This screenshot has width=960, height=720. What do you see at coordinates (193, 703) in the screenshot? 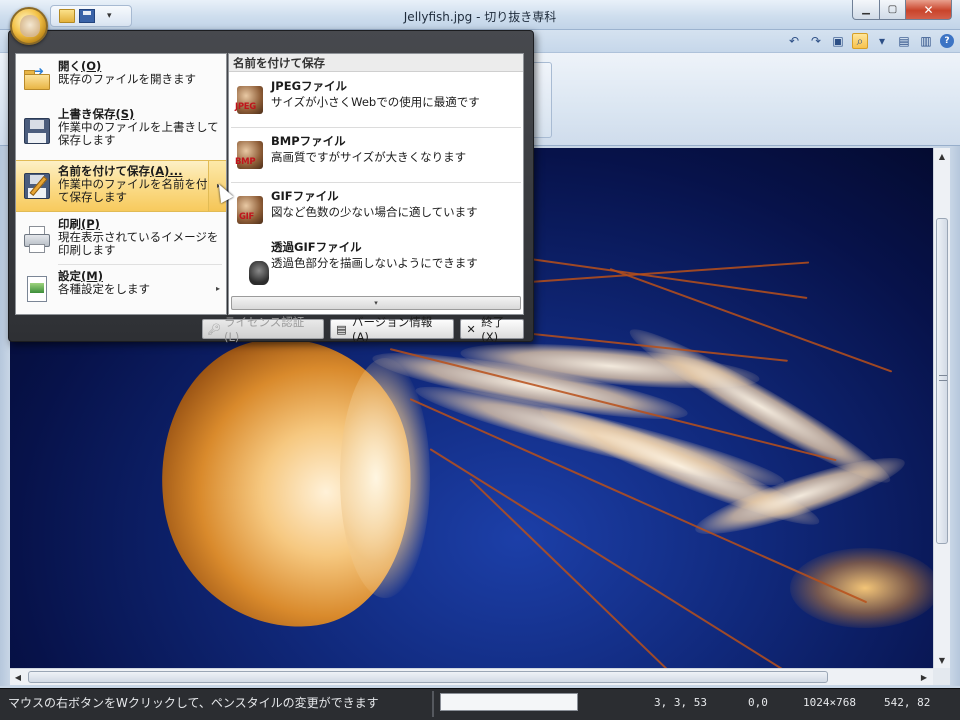
I see `status-message: マウスの右ボタンをWクリックして、ペンスタイルの変更ができます` at bounding box center [193, 703].